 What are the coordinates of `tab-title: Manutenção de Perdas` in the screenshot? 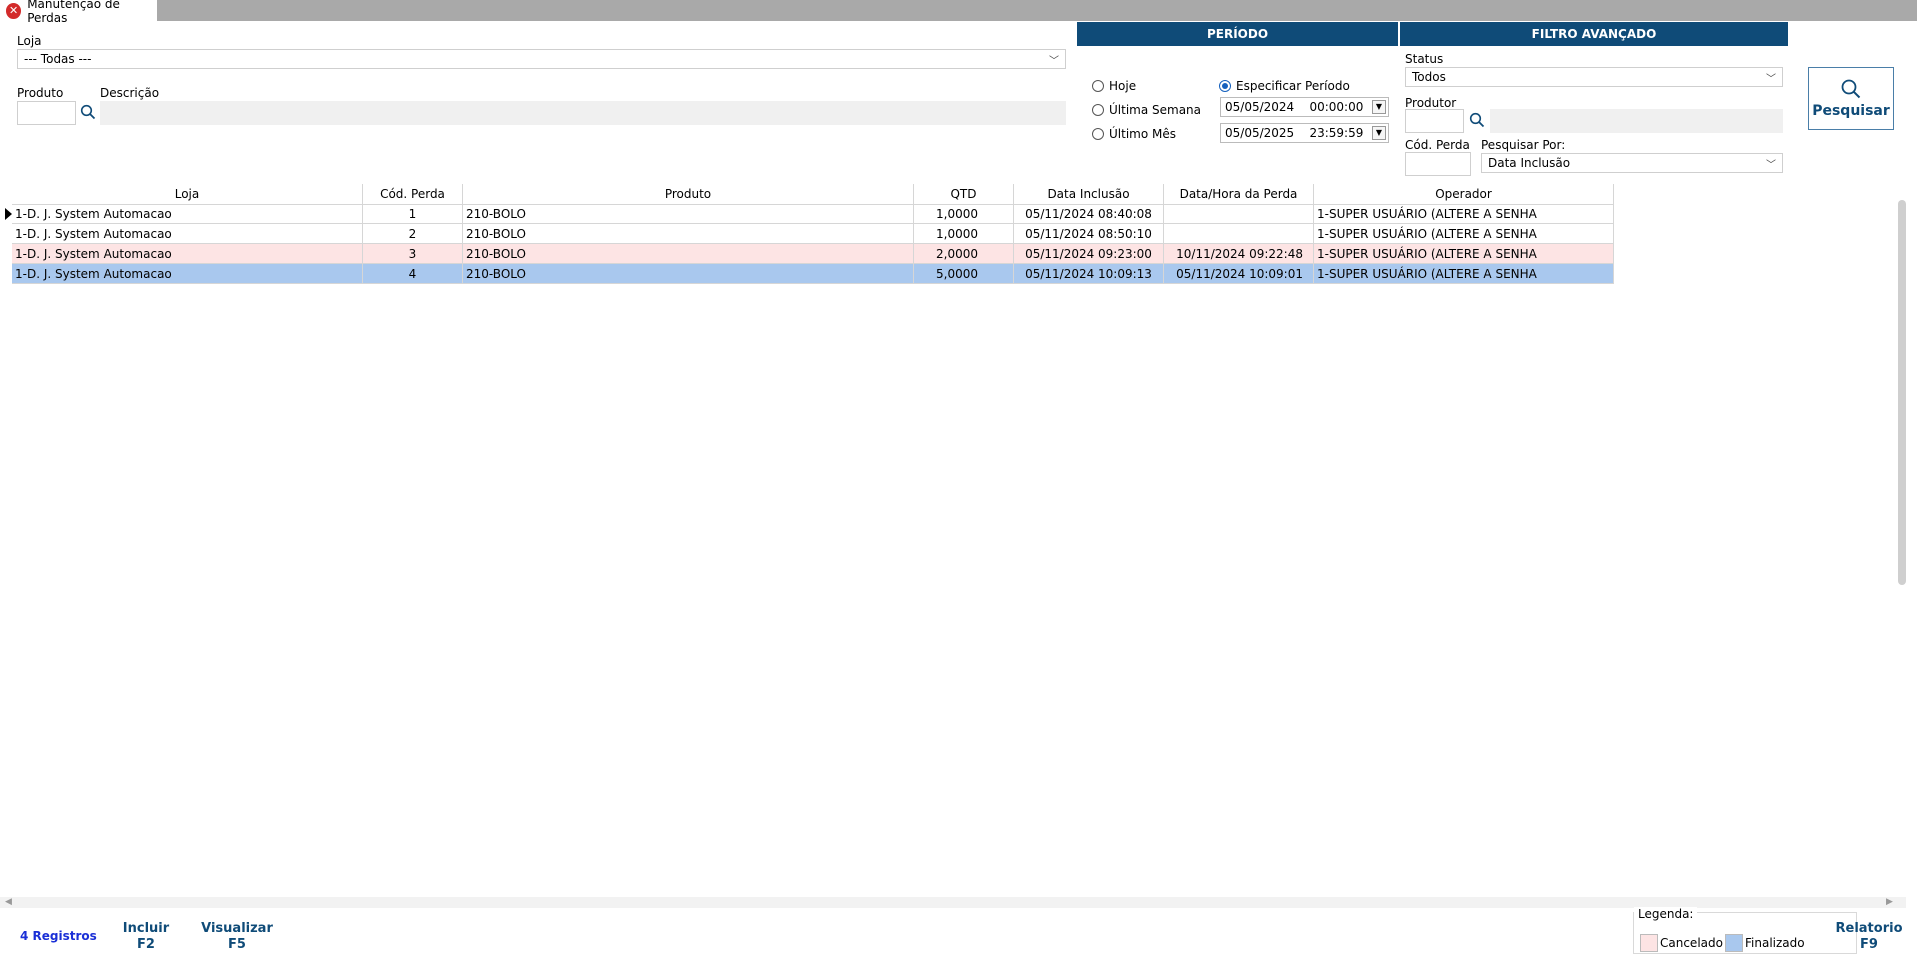 It's located at (73, 12).